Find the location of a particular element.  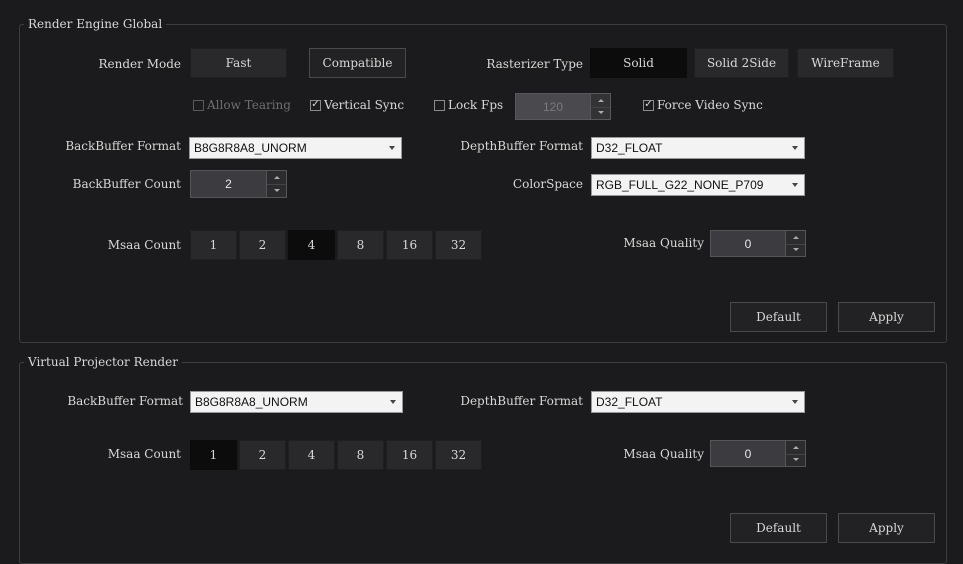

projector-default-button: Default is located at coordinates (778, 528).